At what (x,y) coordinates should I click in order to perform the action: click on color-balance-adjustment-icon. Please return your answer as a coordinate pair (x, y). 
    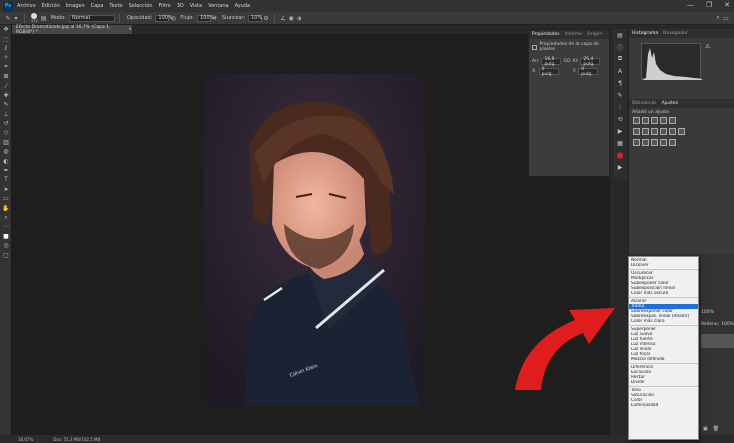
    Looking at the image, I should click on (645, 131).